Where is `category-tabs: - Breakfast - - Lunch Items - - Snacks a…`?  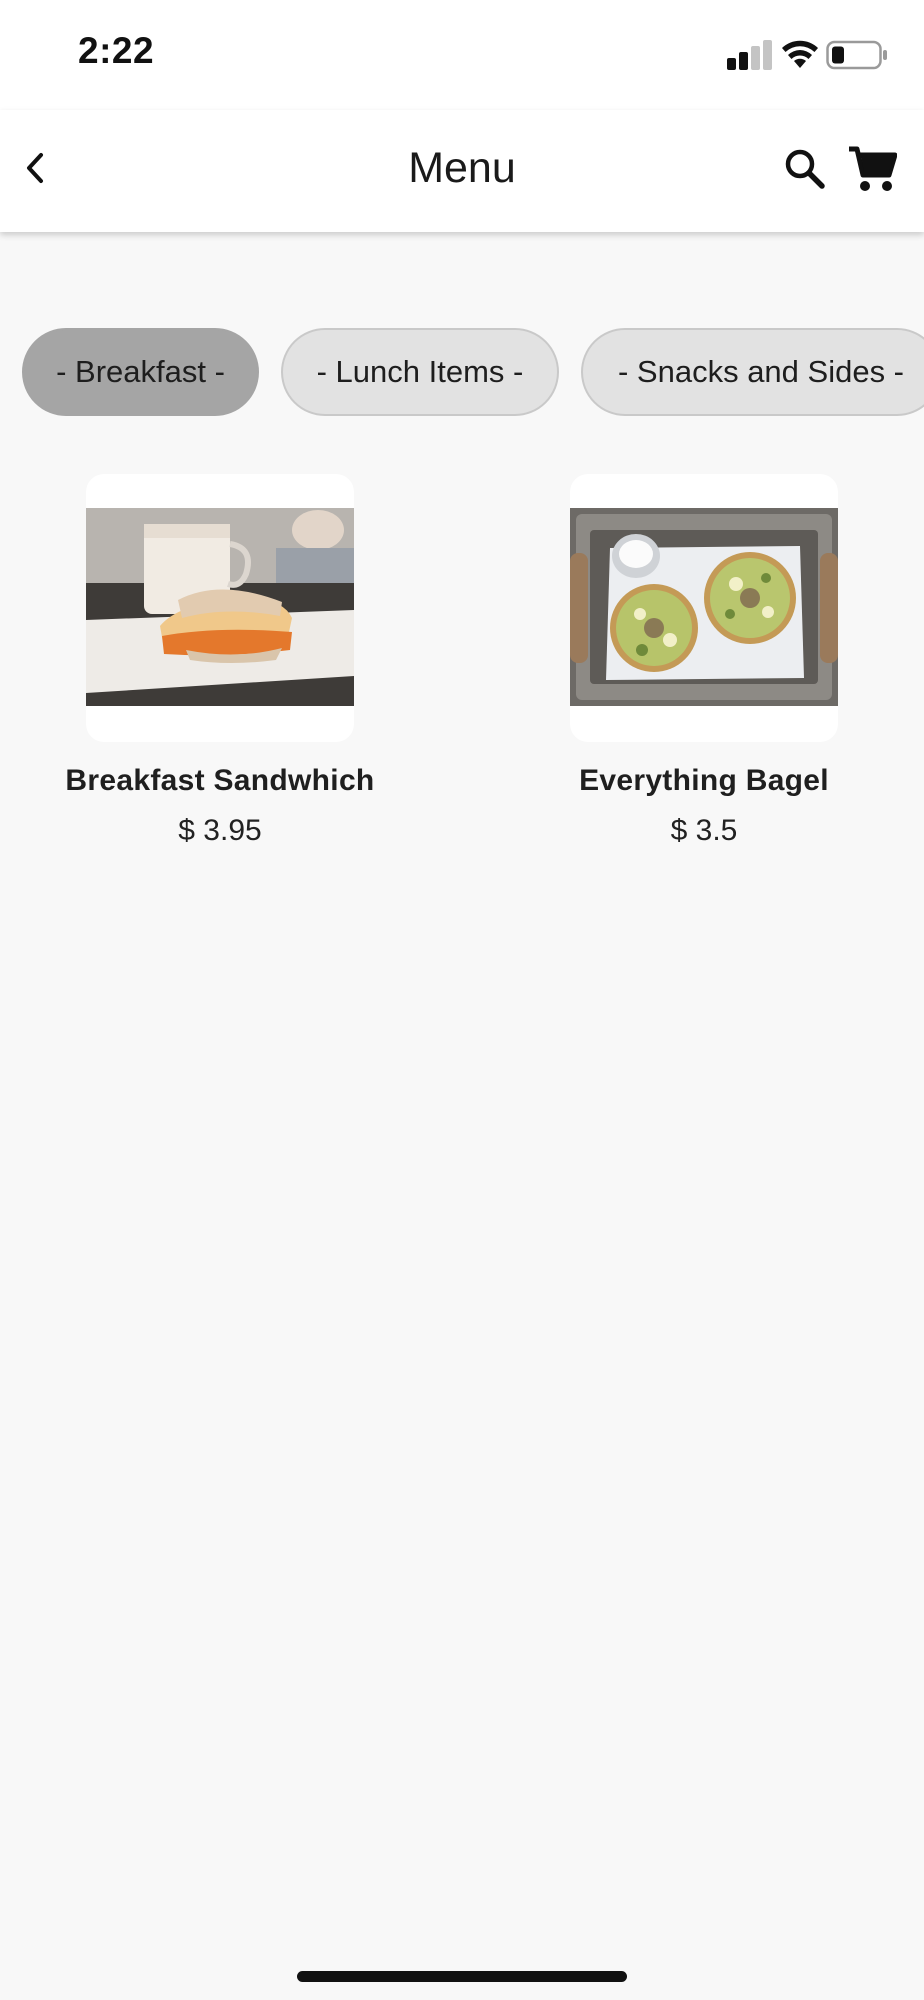
category-tabs: - Breakfast - - Lunch Items - - Snacks a… is located at coordinates (473, 372).